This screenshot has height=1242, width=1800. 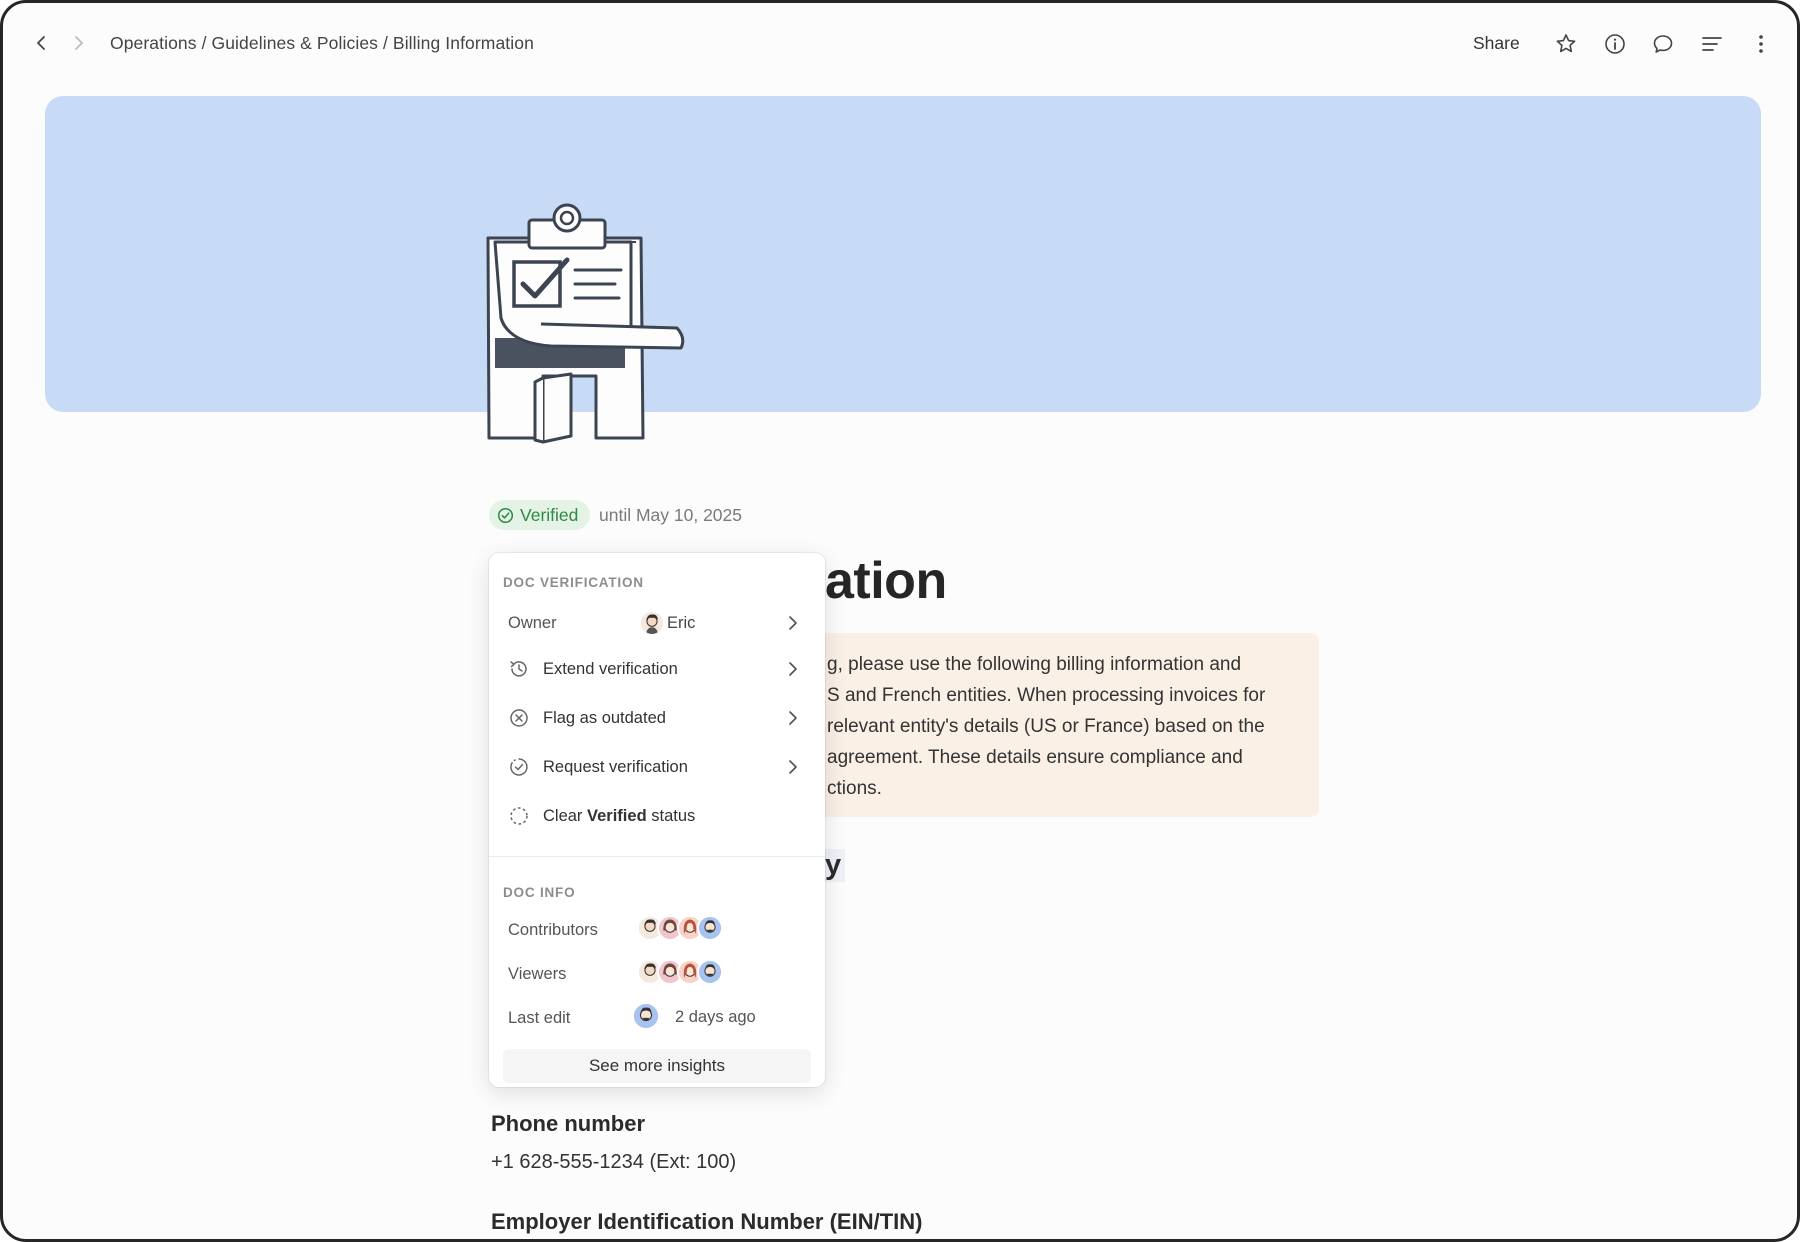 I want to click on verified-badge: Verified, so click(x=540, y=515).